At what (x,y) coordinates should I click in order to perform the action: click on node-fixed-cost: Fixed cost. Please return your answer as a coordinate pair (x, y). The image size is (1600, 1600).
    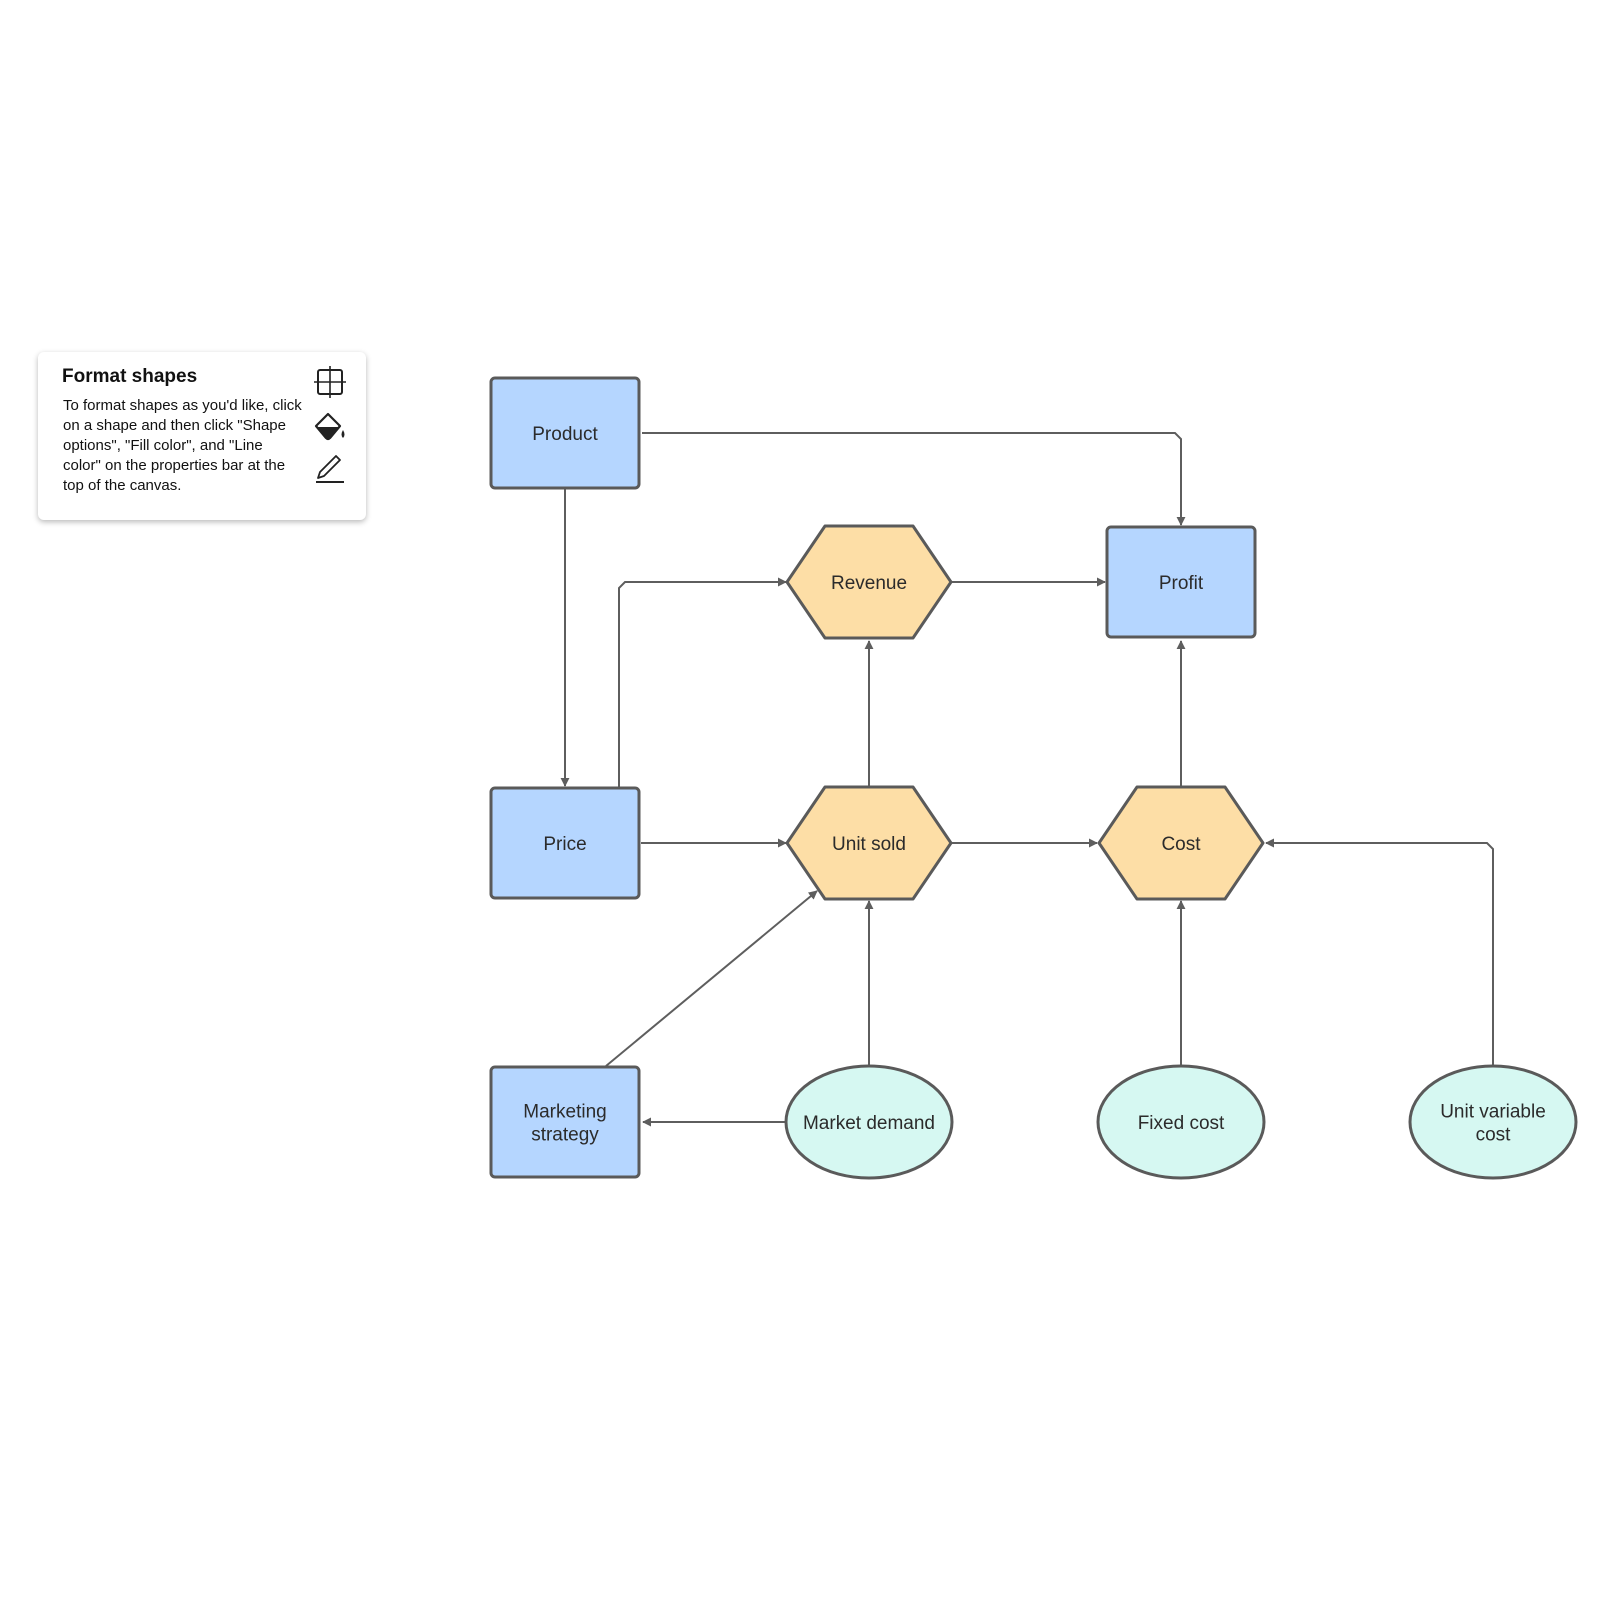
    Looking at the image, I should click on (1181, 1122).